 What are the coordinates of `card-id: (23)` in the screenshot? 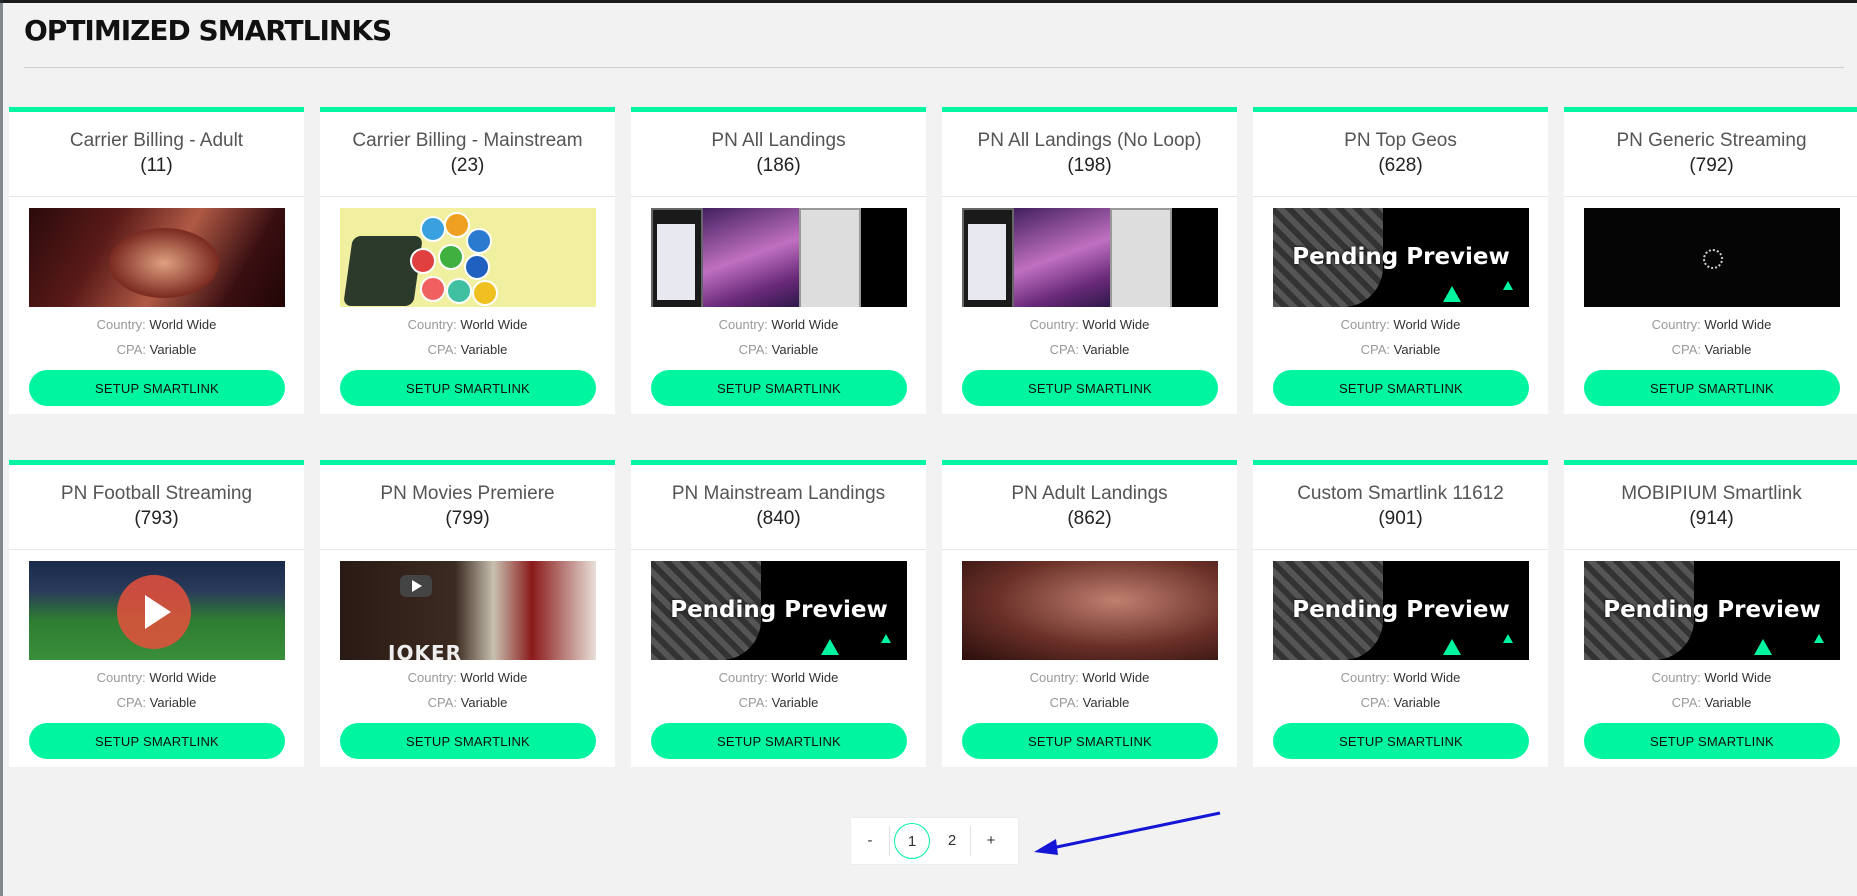 It's located at (467, 165).